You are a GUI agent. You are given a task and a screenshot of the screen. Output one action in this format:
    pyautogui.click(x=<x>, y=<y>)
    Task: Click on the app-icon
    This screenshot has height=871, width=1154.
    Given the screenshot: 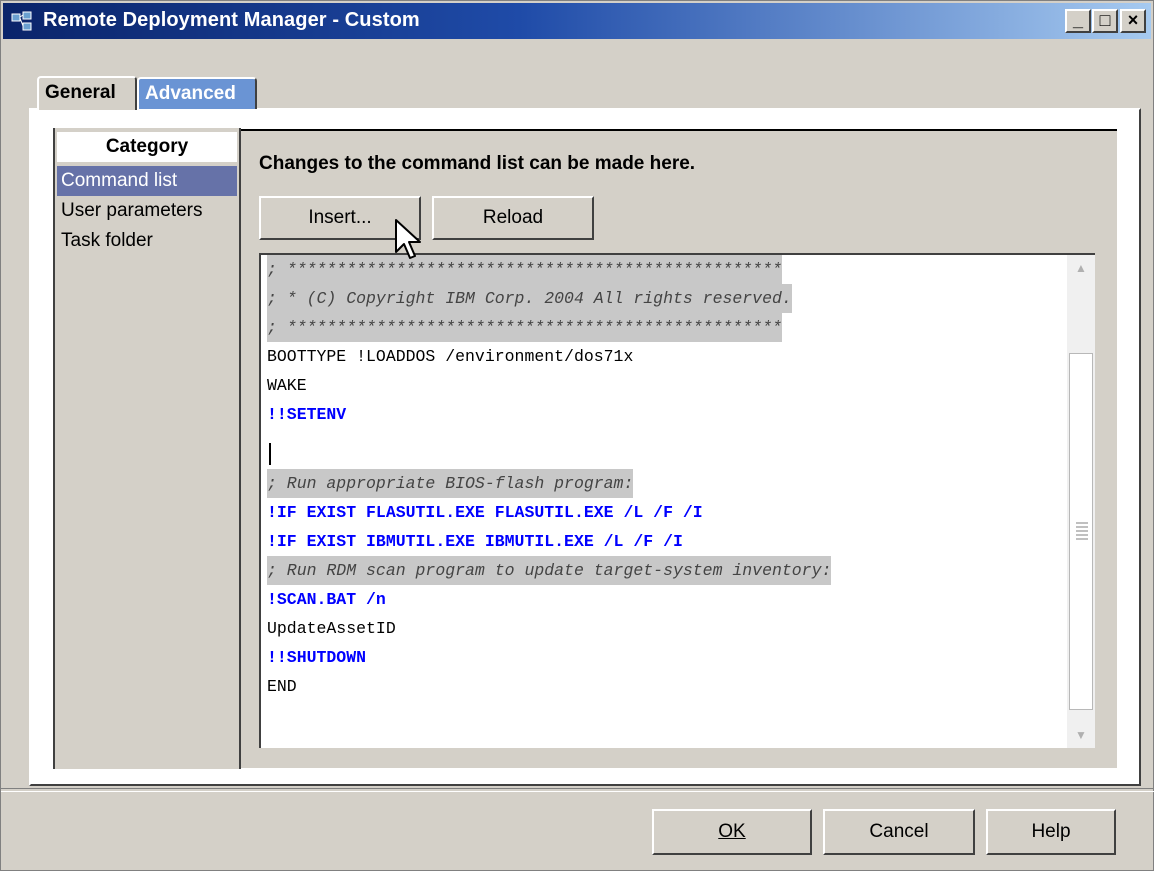 What is the action you would take?
    pyautogui.click(x=21, y=21)
    